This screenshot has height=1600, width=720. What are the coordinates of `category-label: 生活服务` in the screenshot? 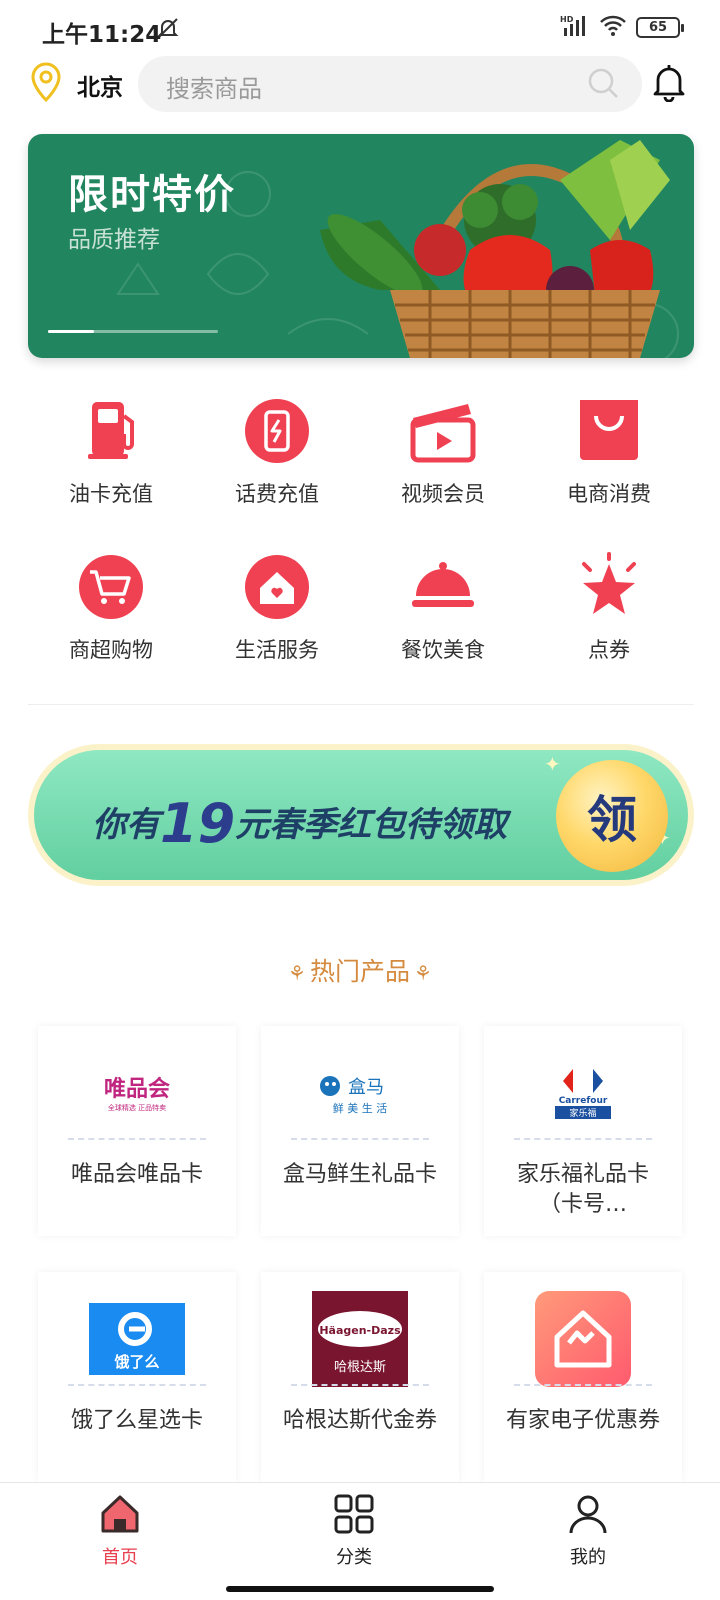 It's located at (277, 650).